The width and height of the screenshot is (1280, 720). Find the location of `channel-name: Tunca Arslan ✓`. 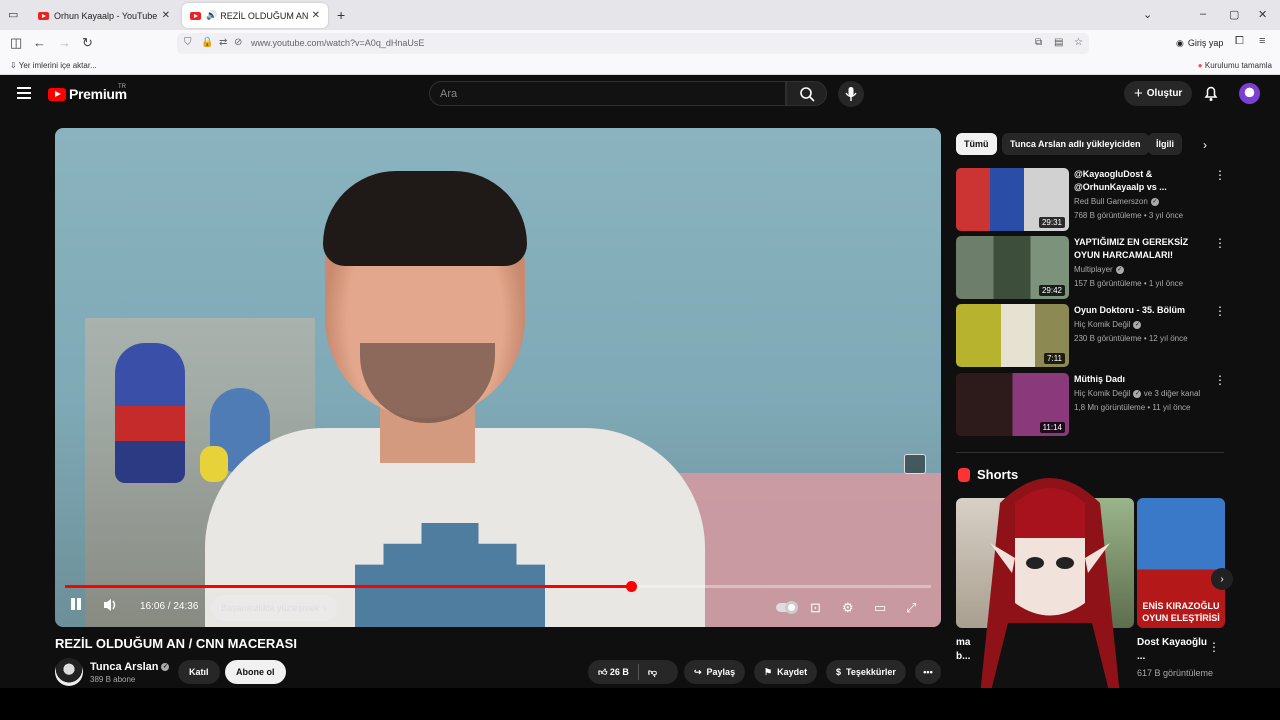

channel-name: Tunca Arslan ✓ is located at coordinates (130, 667).